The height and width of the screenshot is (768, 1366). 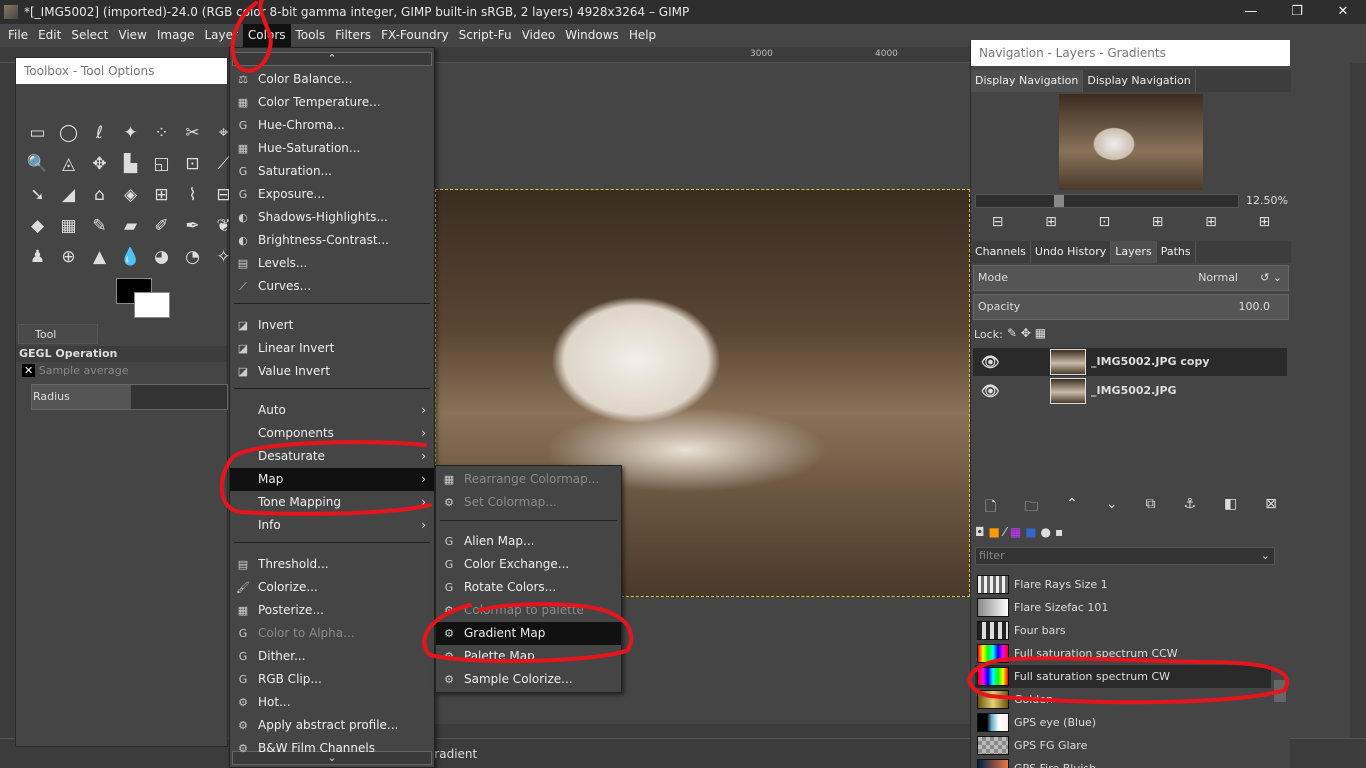 What do you see at coordinates (1104, 222) in the screenshot?
I see `zoom-1-1-icon: ⊡` at bounding box center [1104, 222].